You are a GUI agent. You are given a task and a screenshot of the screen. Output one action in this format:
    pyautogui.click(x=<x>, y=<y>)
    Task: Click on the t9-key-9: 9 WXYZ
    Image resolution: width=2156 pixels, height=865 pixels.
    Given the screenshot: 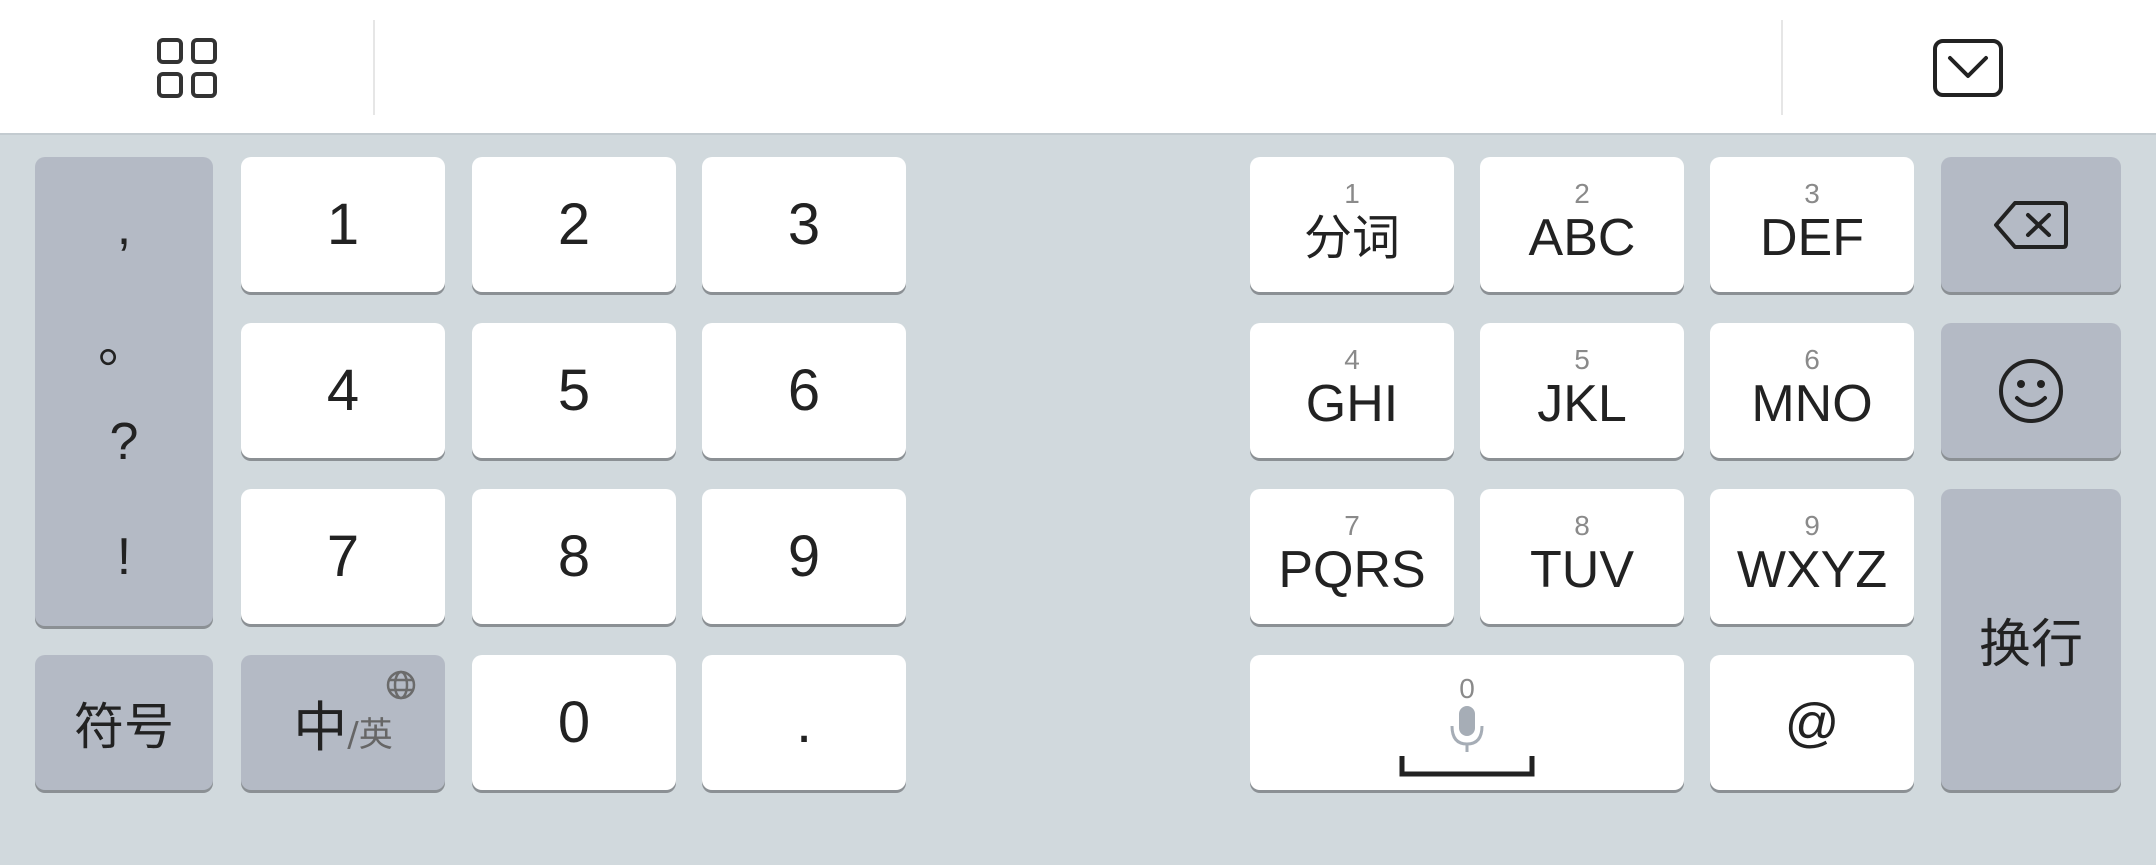 What is the action you would take?
    pyautogui.click(x=1812, y=556)
    